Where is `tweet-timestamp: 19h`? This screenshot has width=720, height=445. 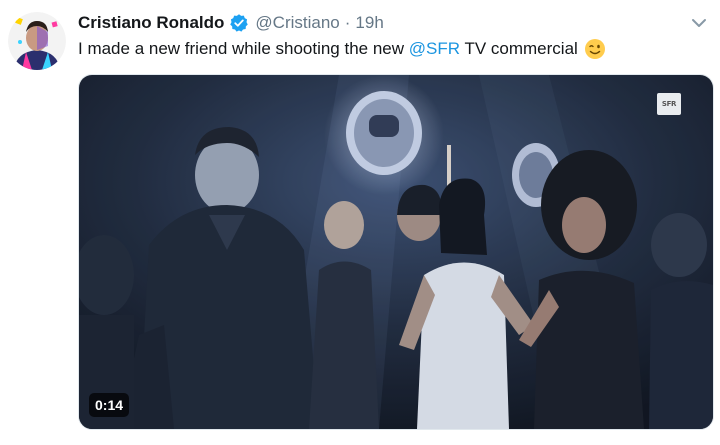 tweet-timestamp: 19h is located at coordinates (369, 23).